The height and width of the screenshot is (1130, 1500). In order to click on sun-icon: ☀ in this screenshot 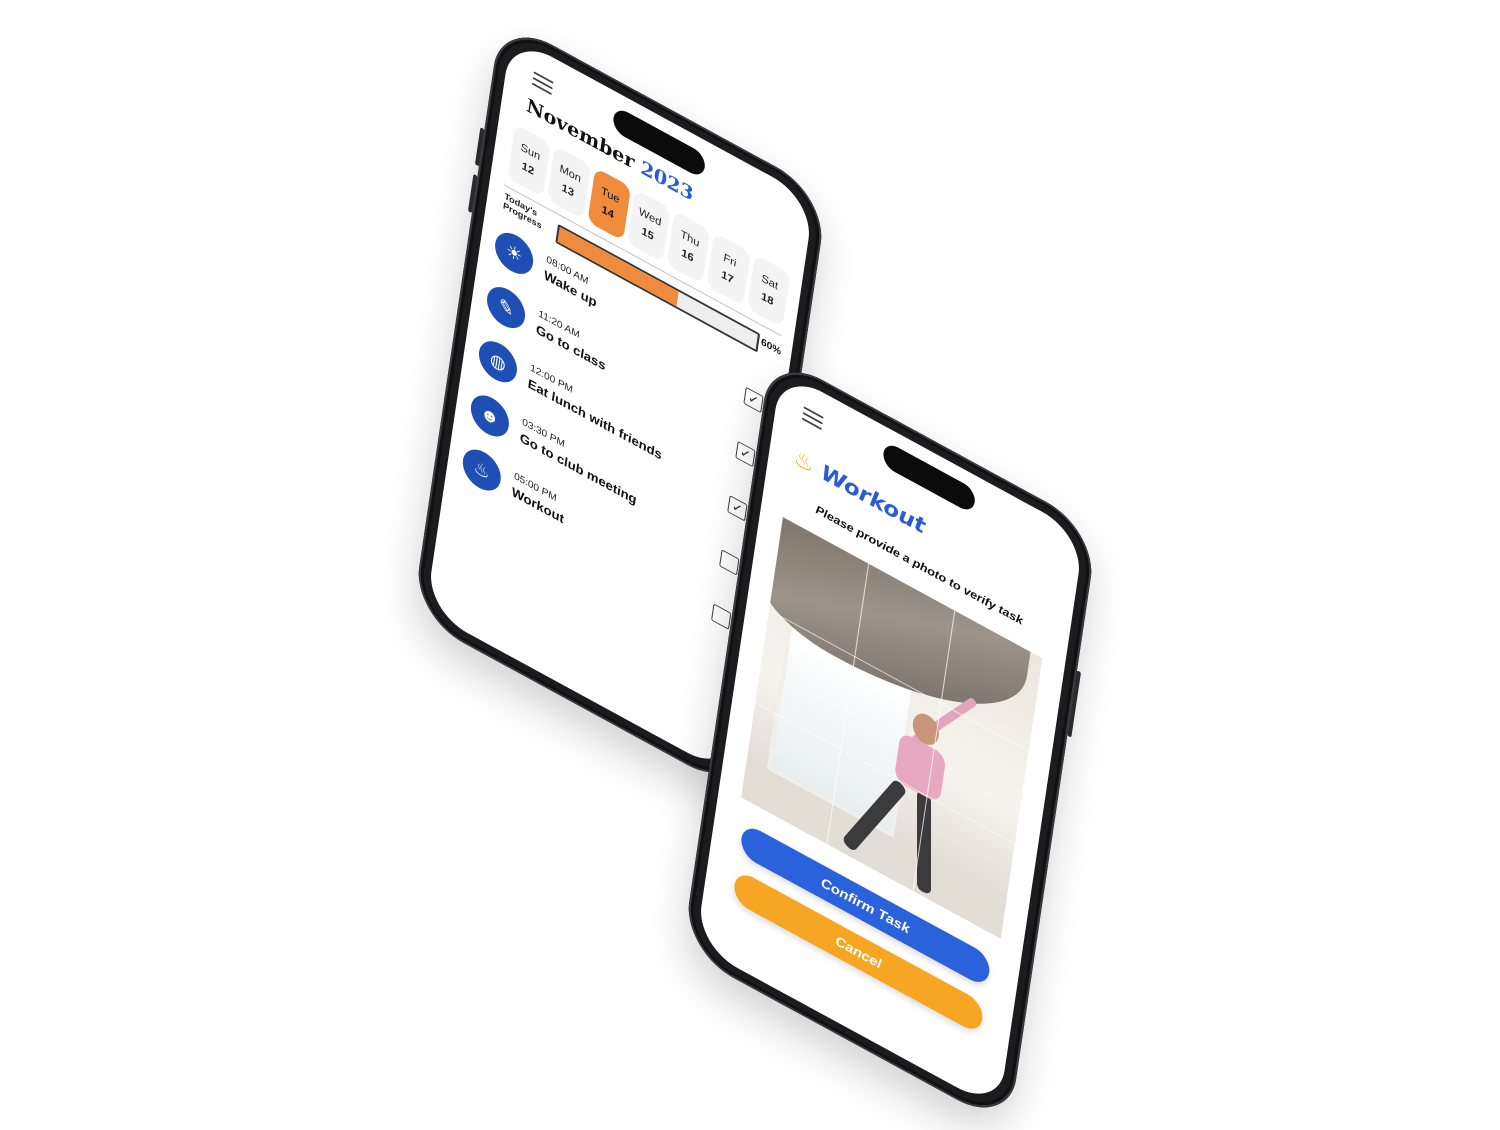, I will do `click(514, 253)`.